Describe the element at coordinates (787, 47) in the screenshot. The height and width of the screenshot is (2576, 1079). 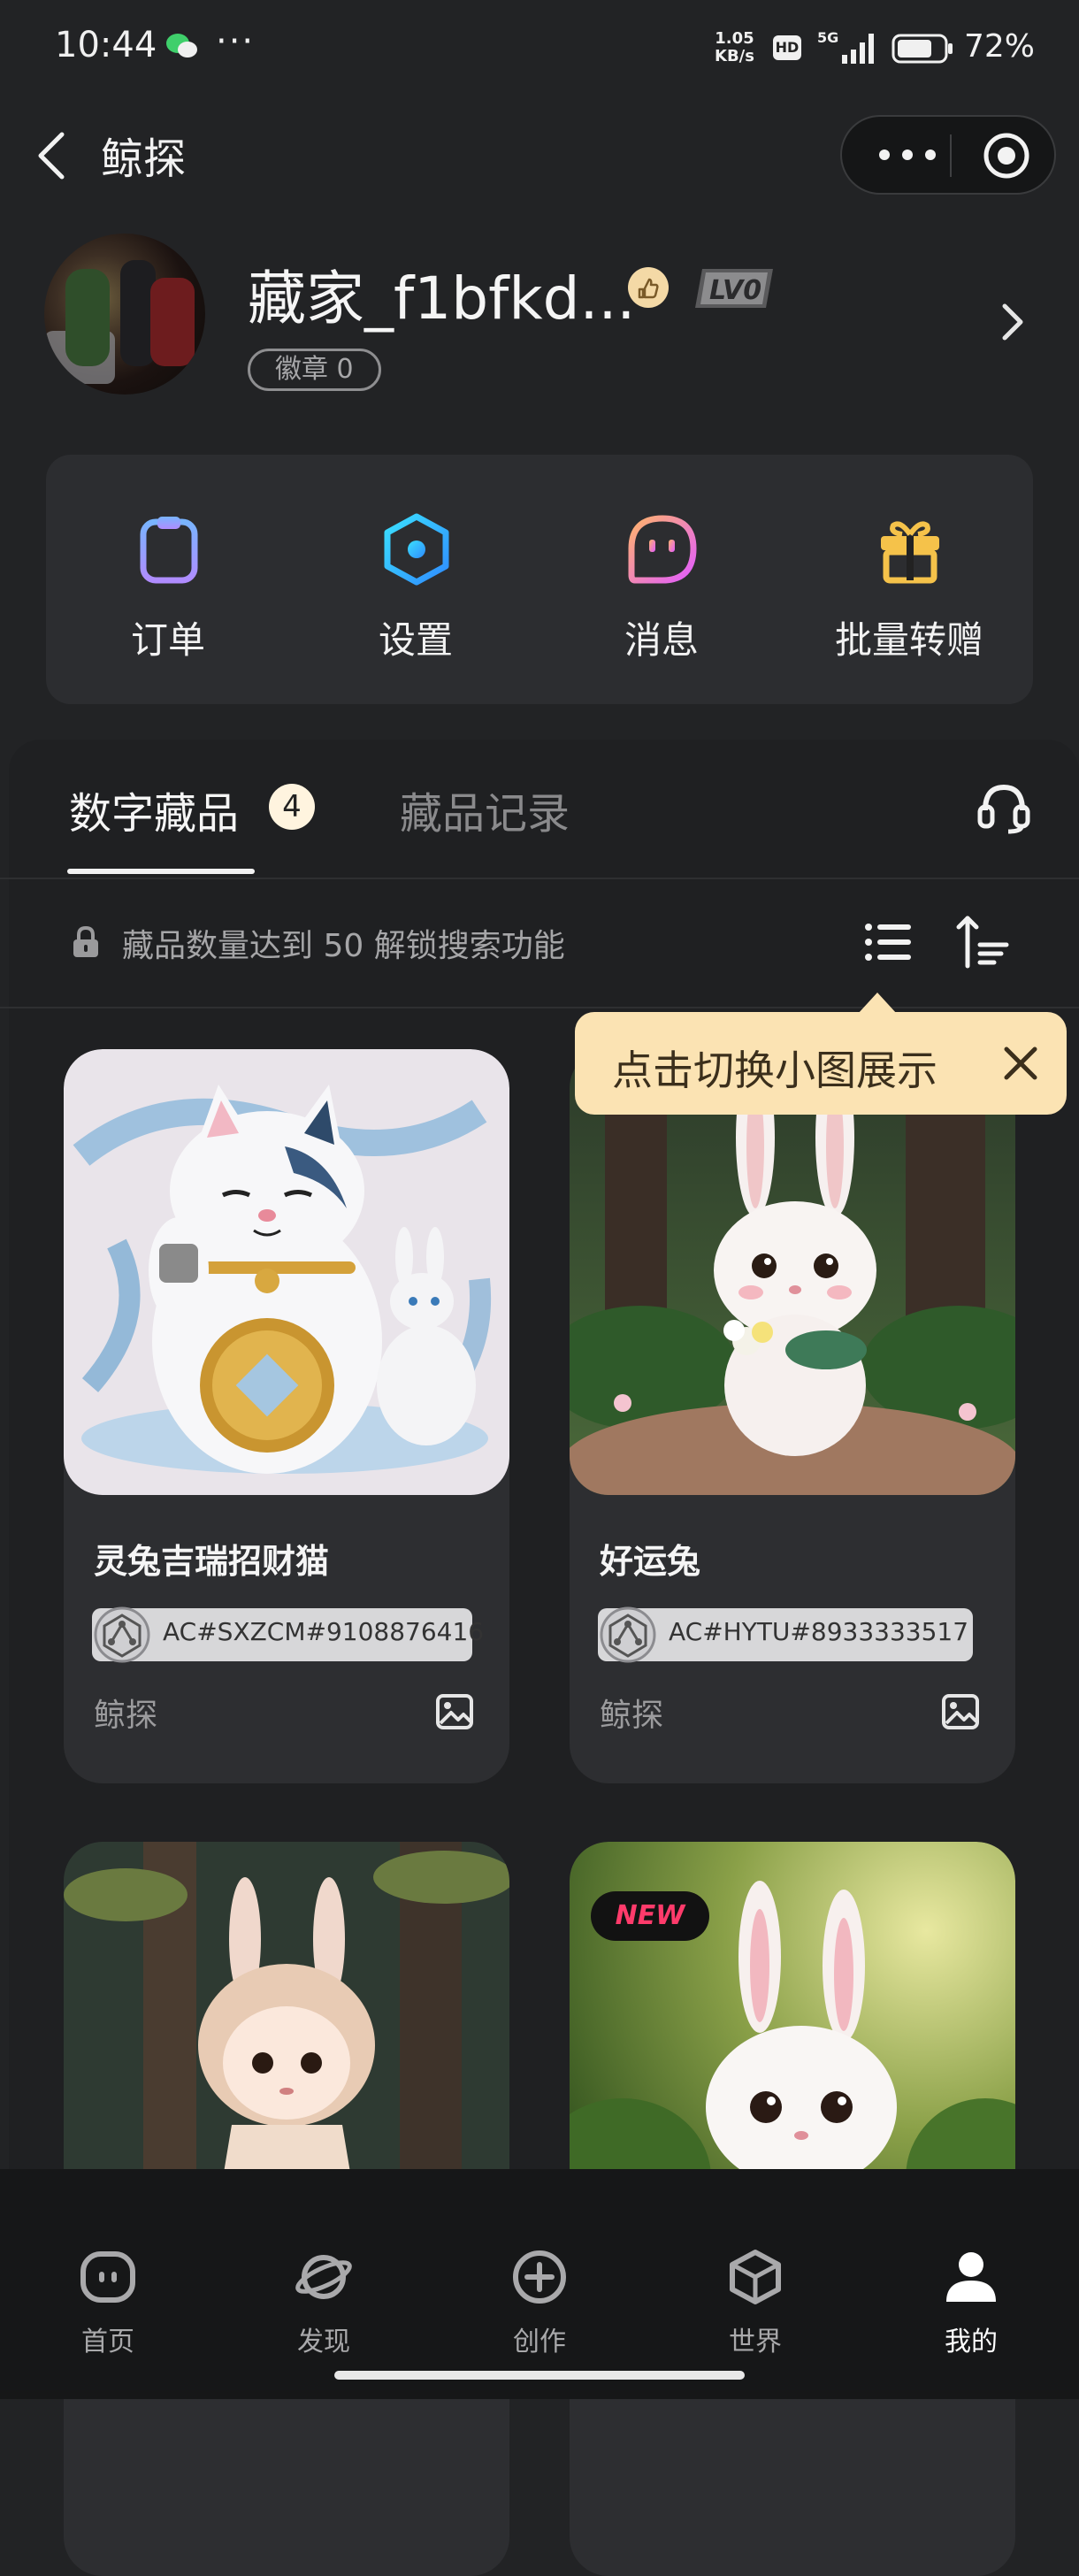
I see `hd-icon: HD` at that location.